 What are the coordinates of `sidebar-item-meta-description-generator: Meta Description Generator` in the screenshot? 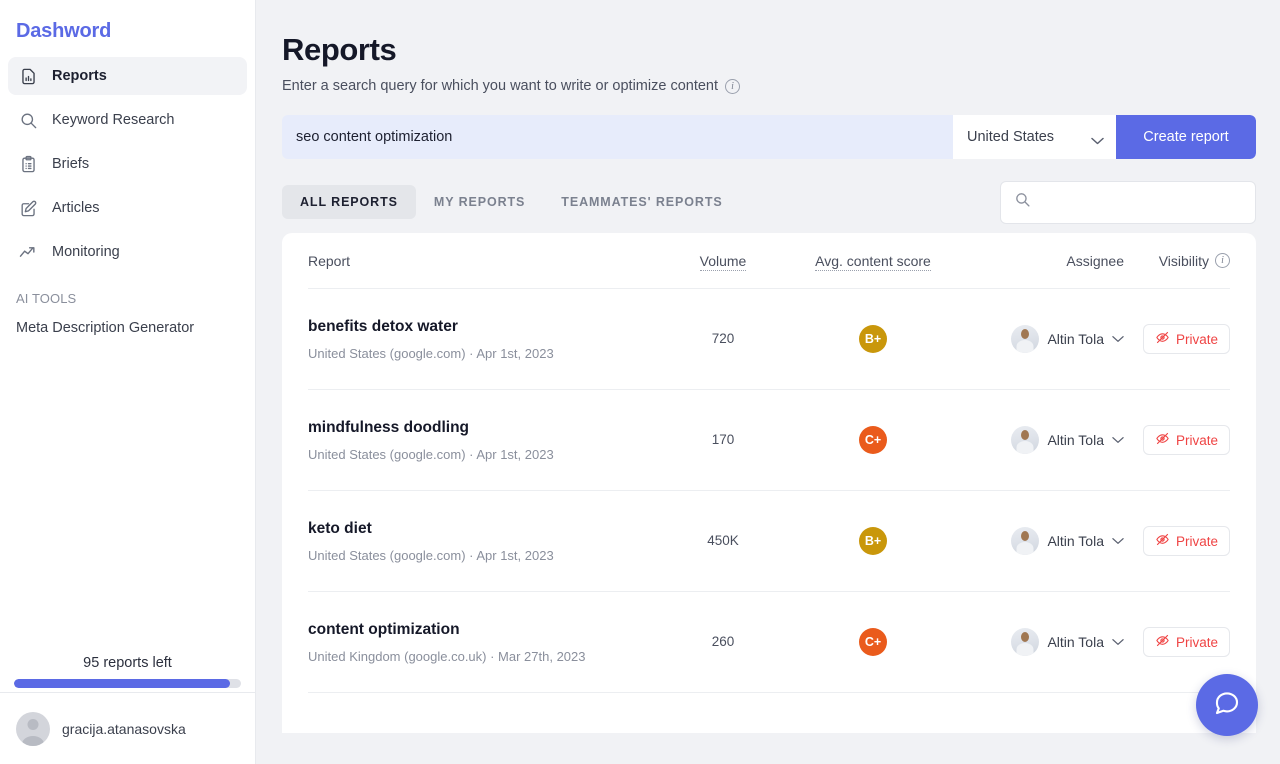 It's located at (127, 328).